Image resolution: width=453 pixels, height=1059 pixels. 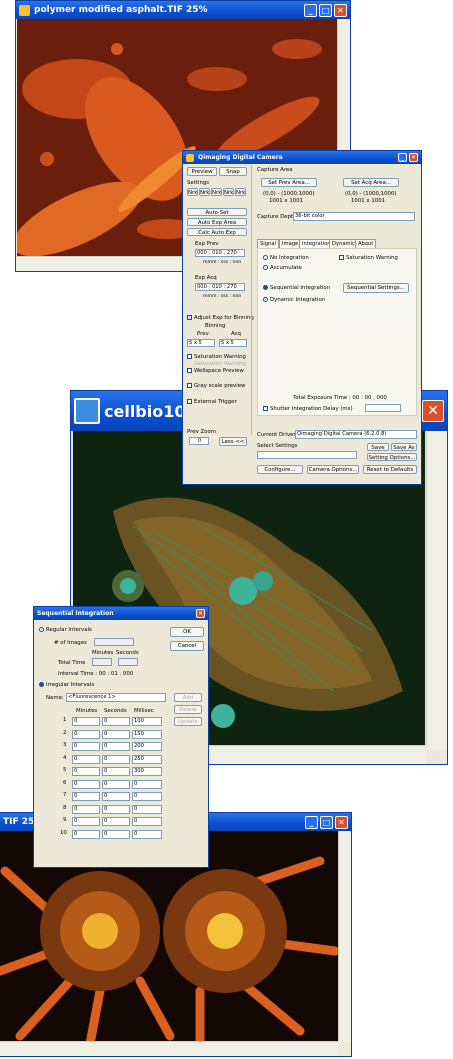 I want to click on sequential-integration-radio, so click(x=265, y=287).